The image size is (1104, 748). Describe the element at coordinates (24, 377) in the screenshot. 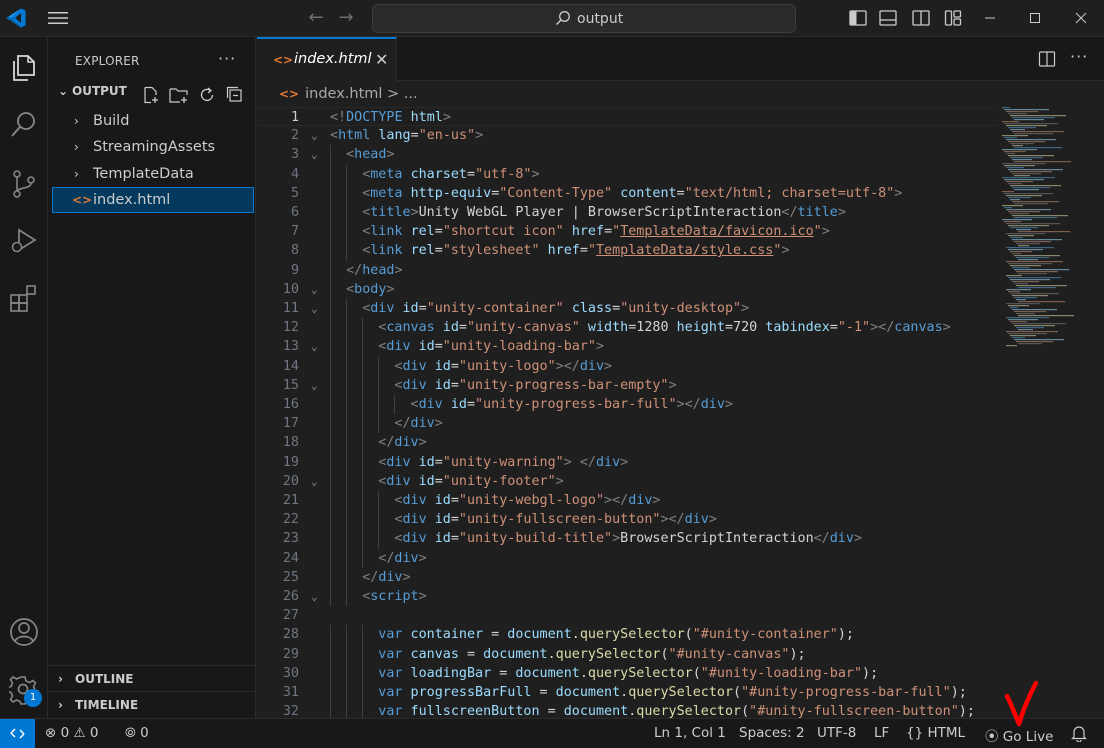

I see `activity-bar: 1` at that location.